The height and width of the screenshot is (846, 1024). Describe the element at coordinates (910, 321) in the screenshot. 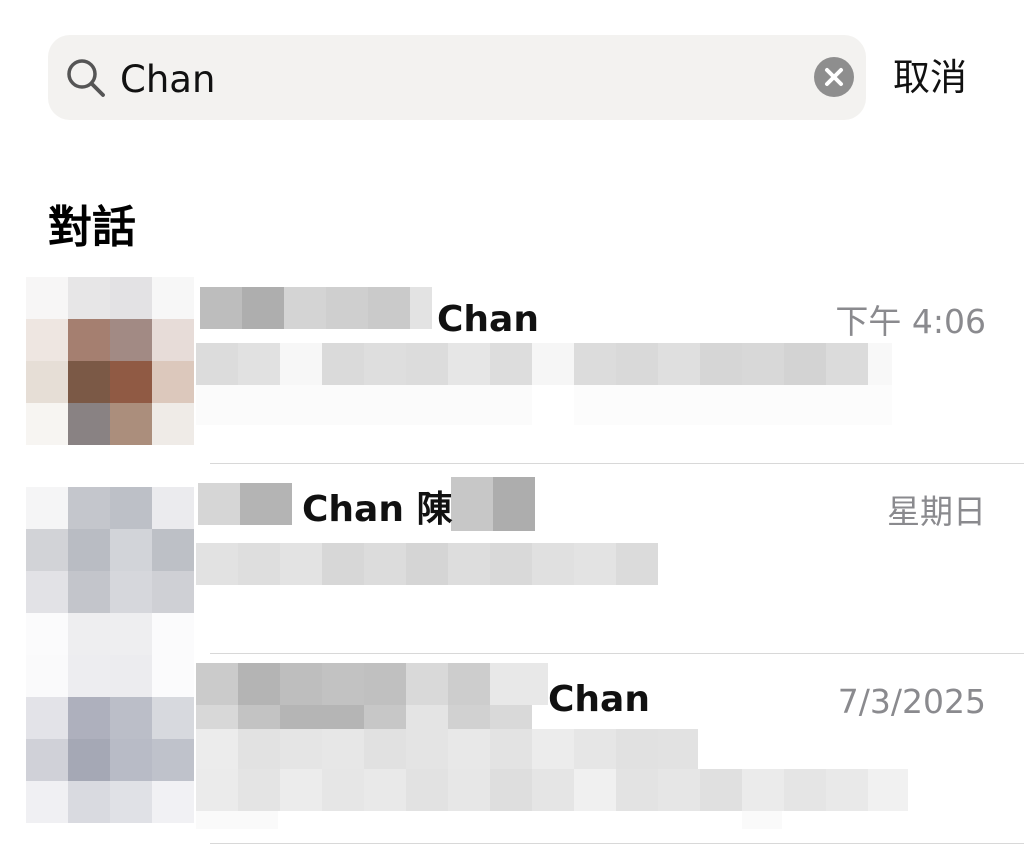

I see `conversation-time: 下午 4:06` at that location.